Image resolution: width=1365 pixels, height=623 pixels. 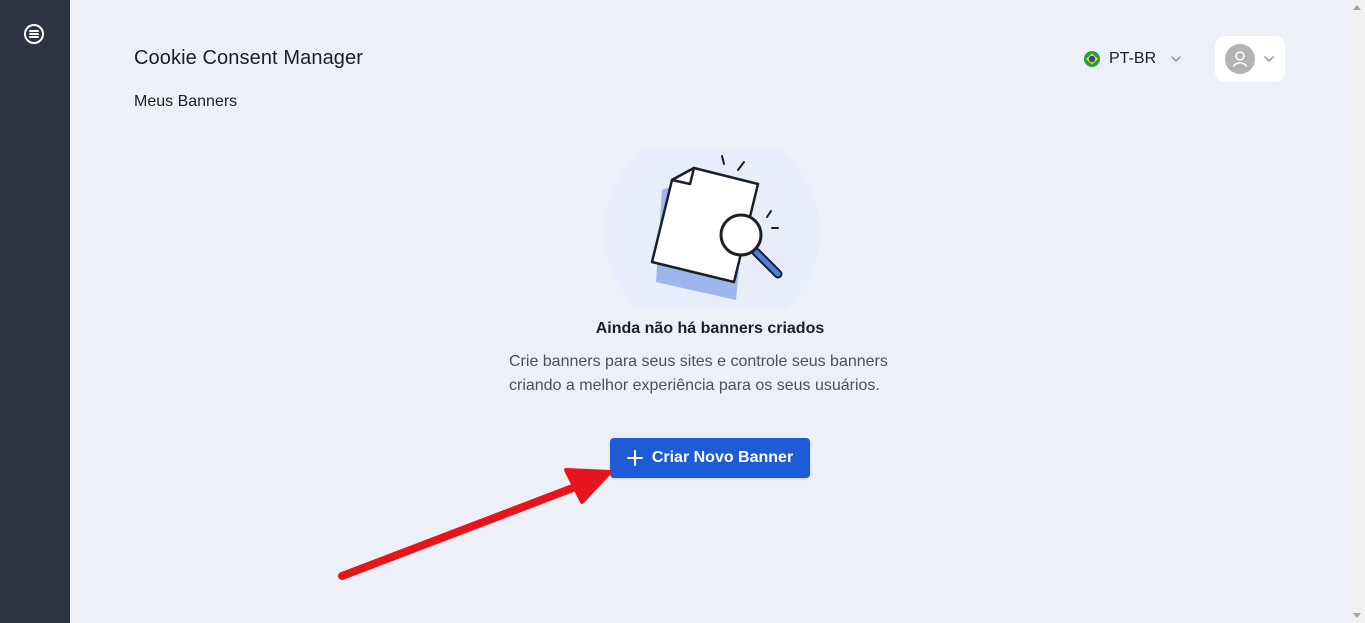 I want to click on plus-icon, so click(x=634, y=458).